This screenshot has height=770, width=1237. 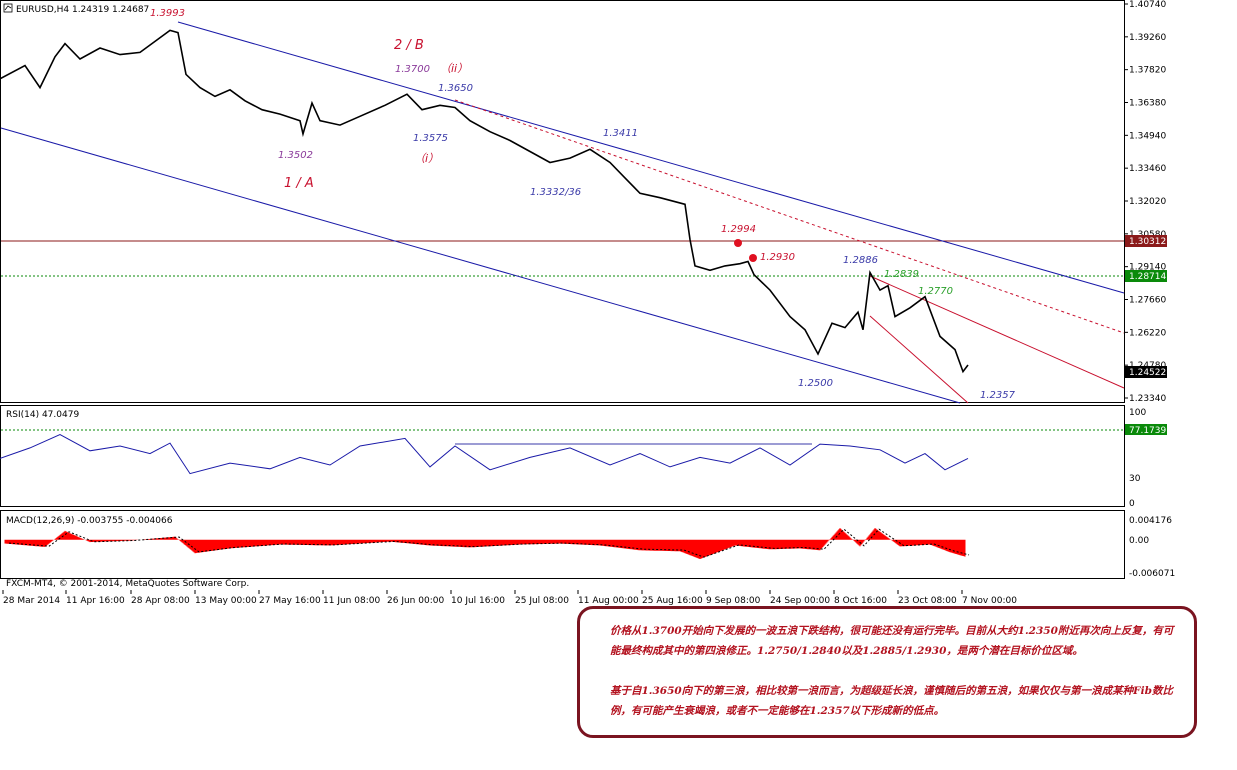 I want to click on label-13993: 1.3993, so click(x=167, y=13).